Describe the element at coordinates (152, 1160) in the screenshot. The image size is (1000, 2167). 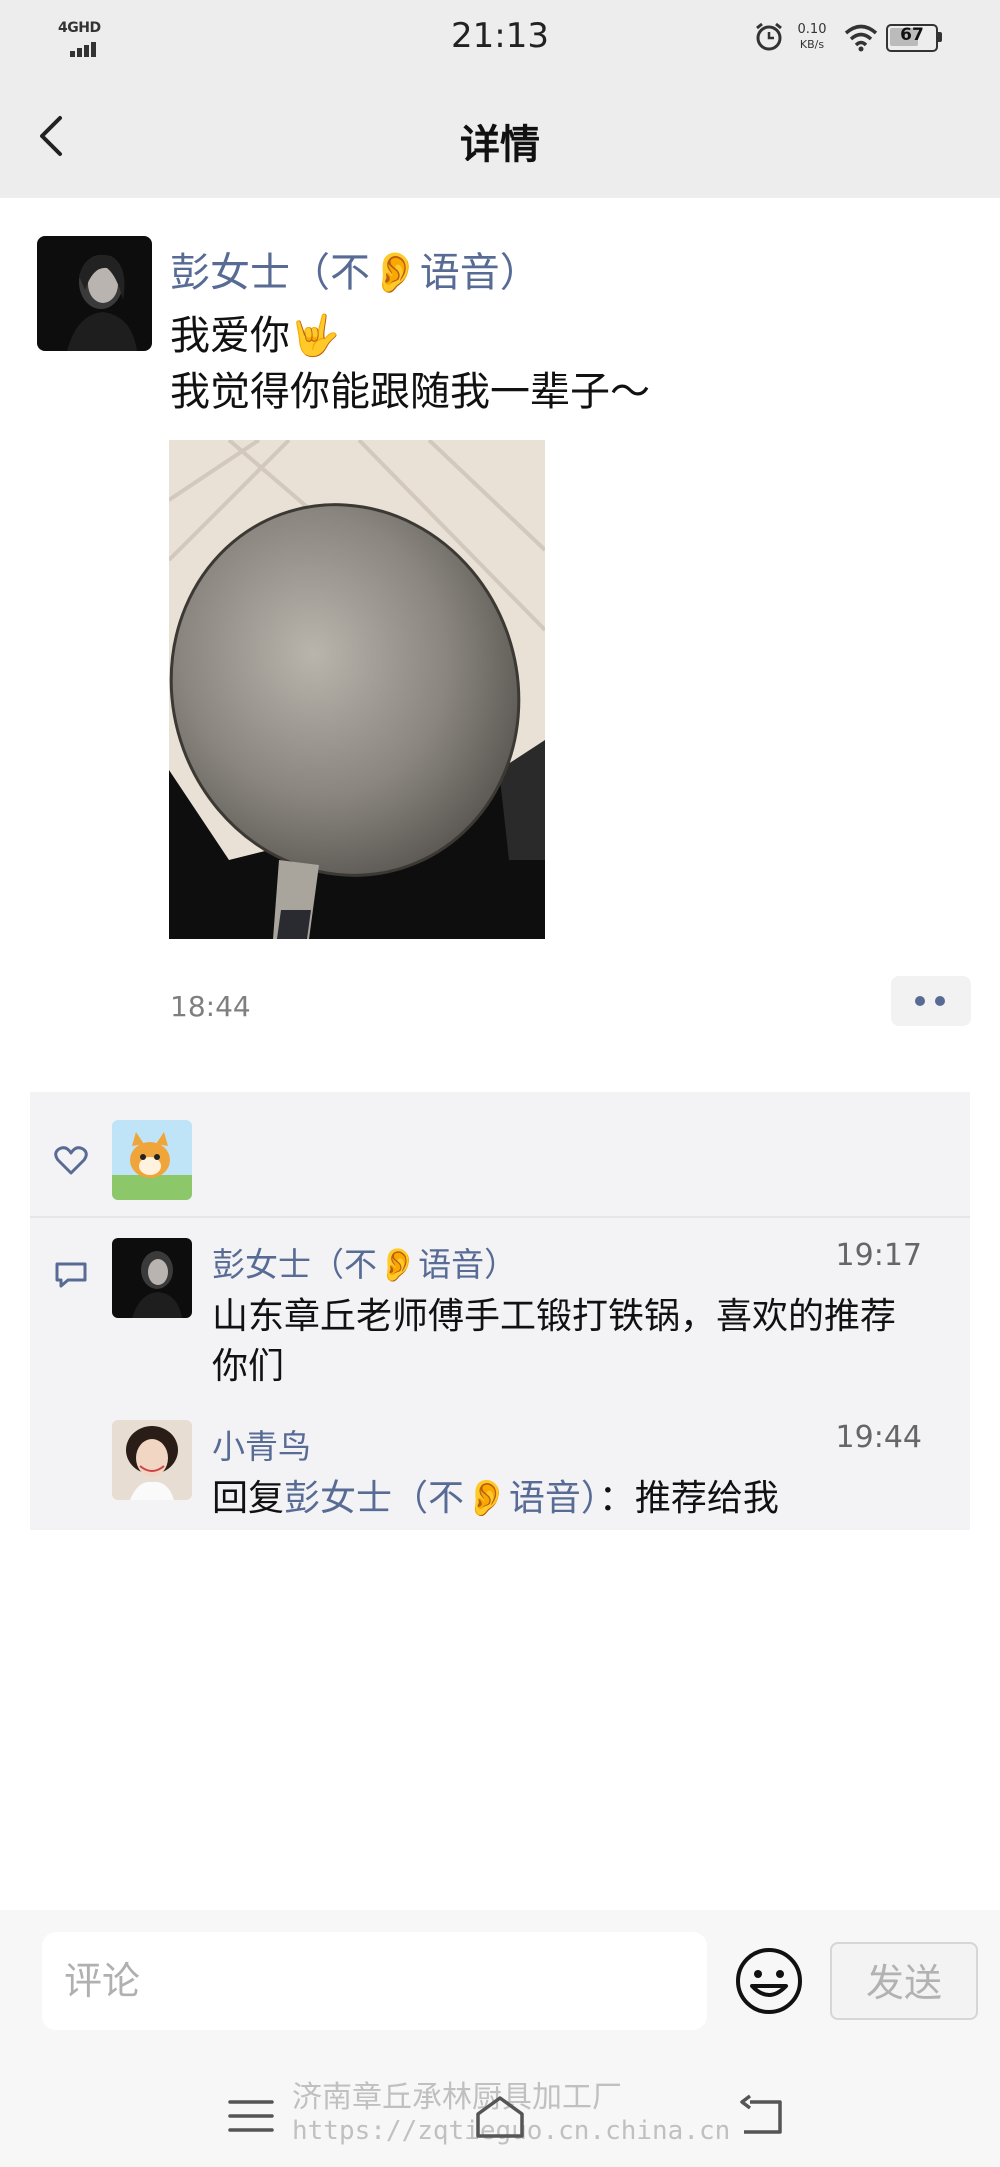
I see `liker-avatar` at that location.